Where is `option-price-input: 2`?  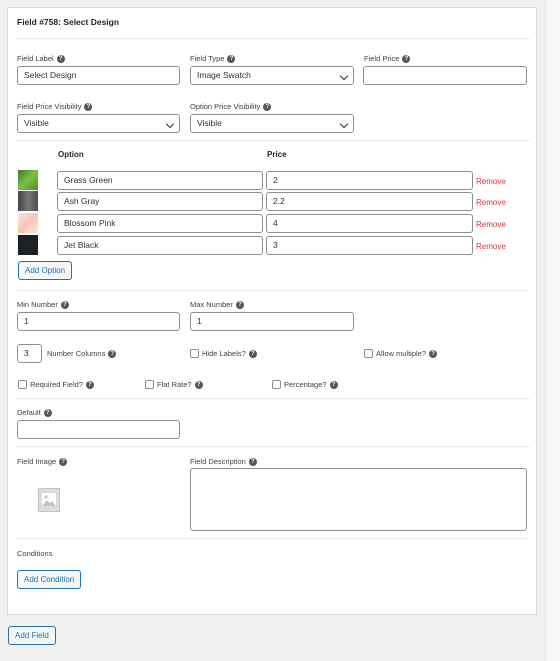
option-price-input: 2 is located at coordinates (369, 180).